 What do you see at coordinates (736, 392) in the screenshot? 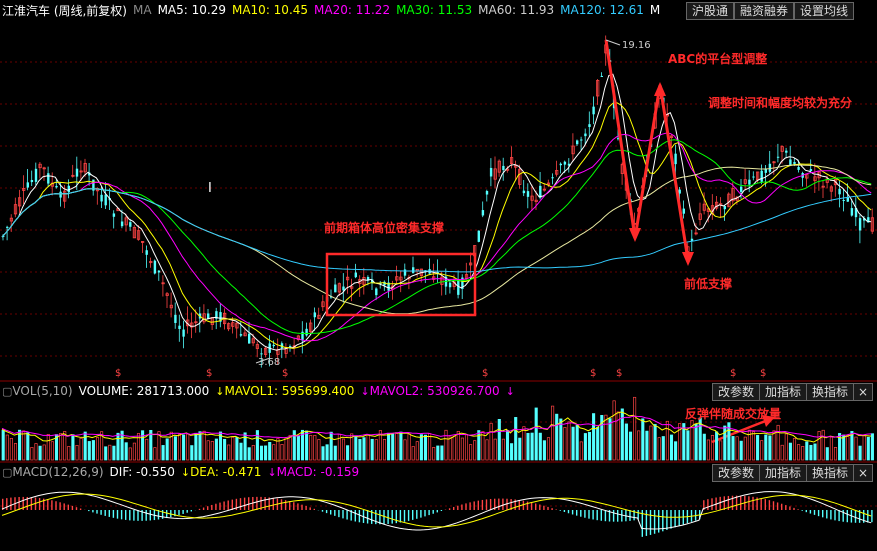
I see `vol-params-button: 改参数` at bounding box center [736, 392].